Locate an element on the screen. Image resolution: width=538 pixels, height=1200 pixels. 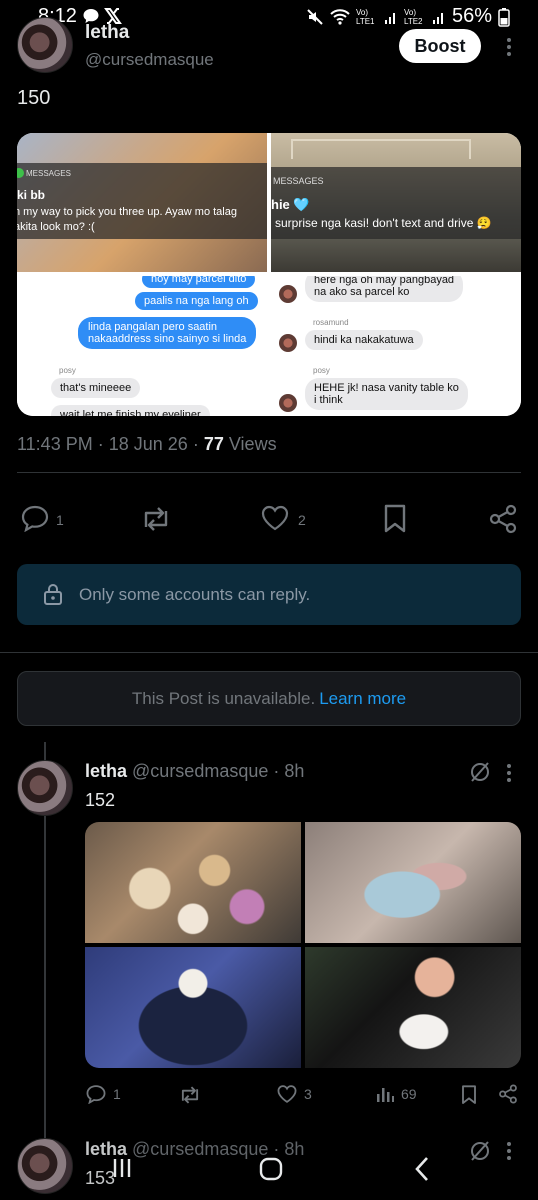
like-action: 2 is located at coordinates (283, 518).